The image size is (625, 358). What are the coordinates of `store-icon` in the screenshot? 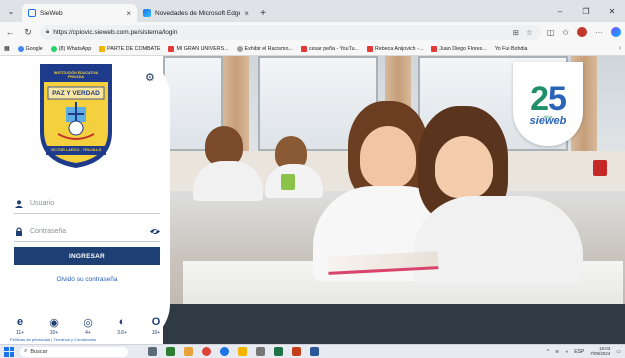 It's located at (260, 351).